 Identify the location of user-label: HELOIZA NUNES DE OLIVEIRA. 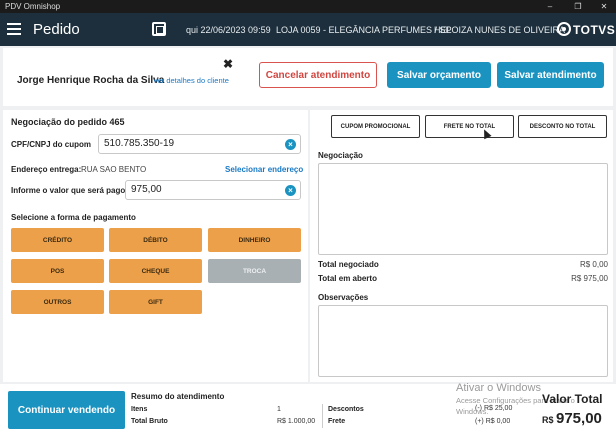
(500, 30).